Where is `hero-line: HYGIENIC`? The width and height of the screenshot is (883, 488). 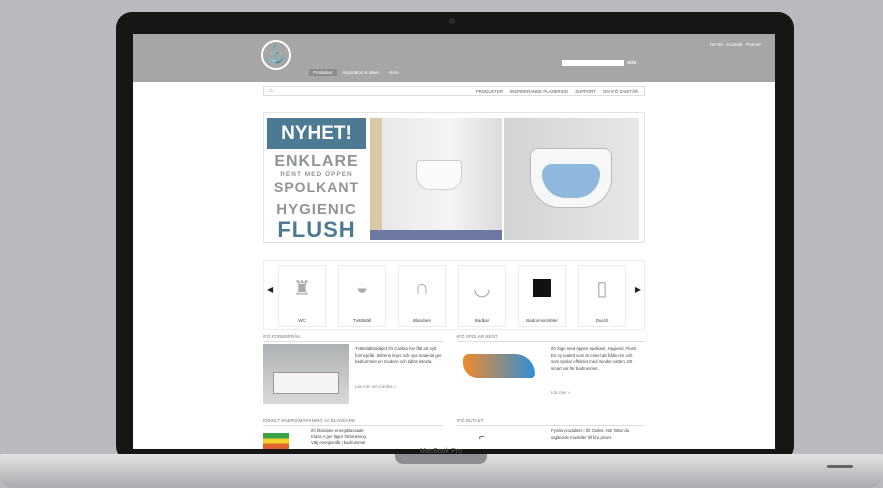 hero-line: HYGIENIC is located at coordinates (316, 209).